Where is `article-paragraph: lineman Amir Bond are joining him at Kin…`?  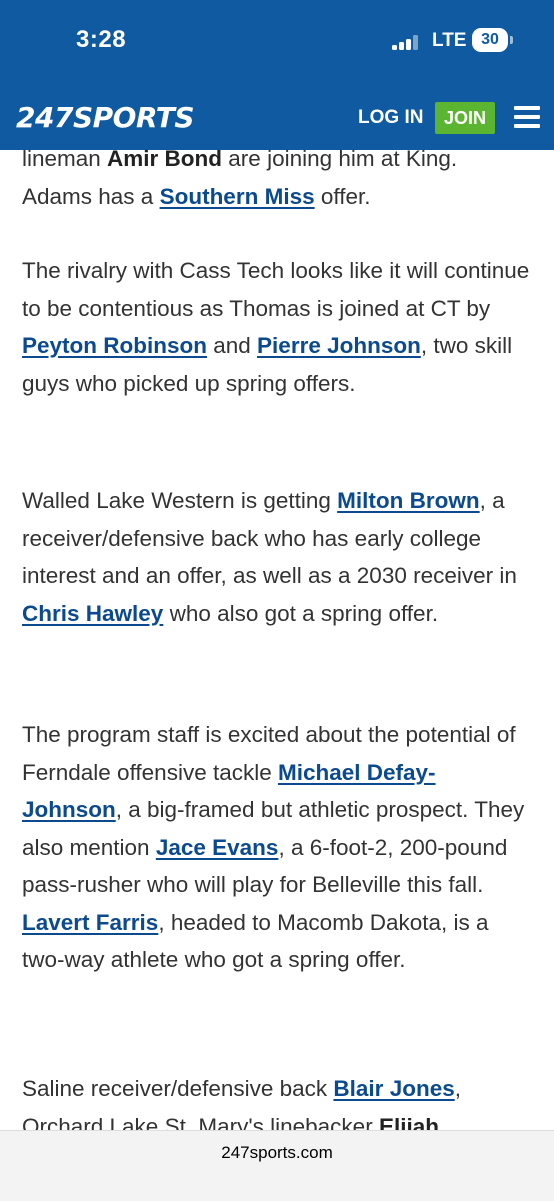 article-paragraph: lineman Amir Bond are joining him at Kin… is located at coordinates (278, 177).